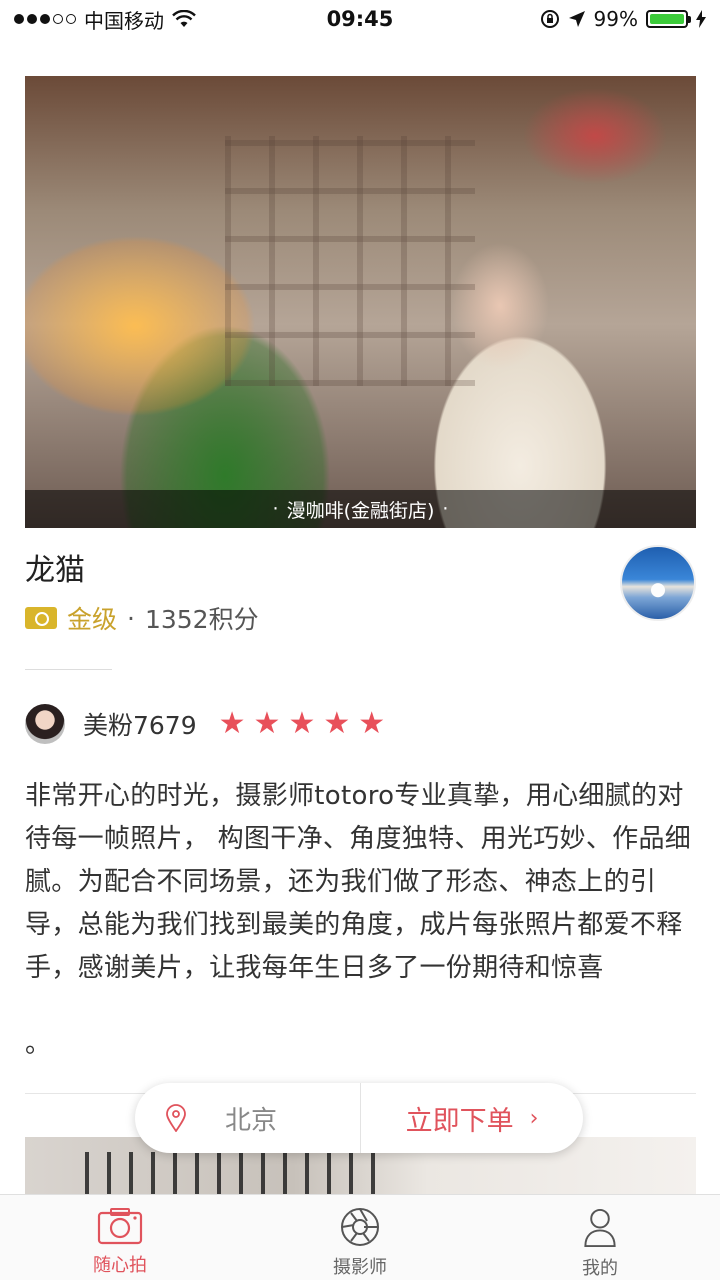 This screenshot has height=1280, width=720. Describe the element at coordinates (534, 1118) in the screenshot. I see `chevron-right-icon: ›` at that location.